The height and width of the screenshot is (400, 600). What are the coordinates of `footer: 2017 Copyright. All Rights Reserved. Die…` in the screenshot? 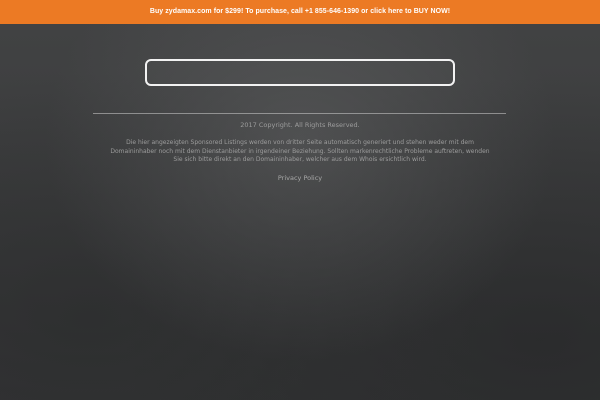 It's located at (300, 152).